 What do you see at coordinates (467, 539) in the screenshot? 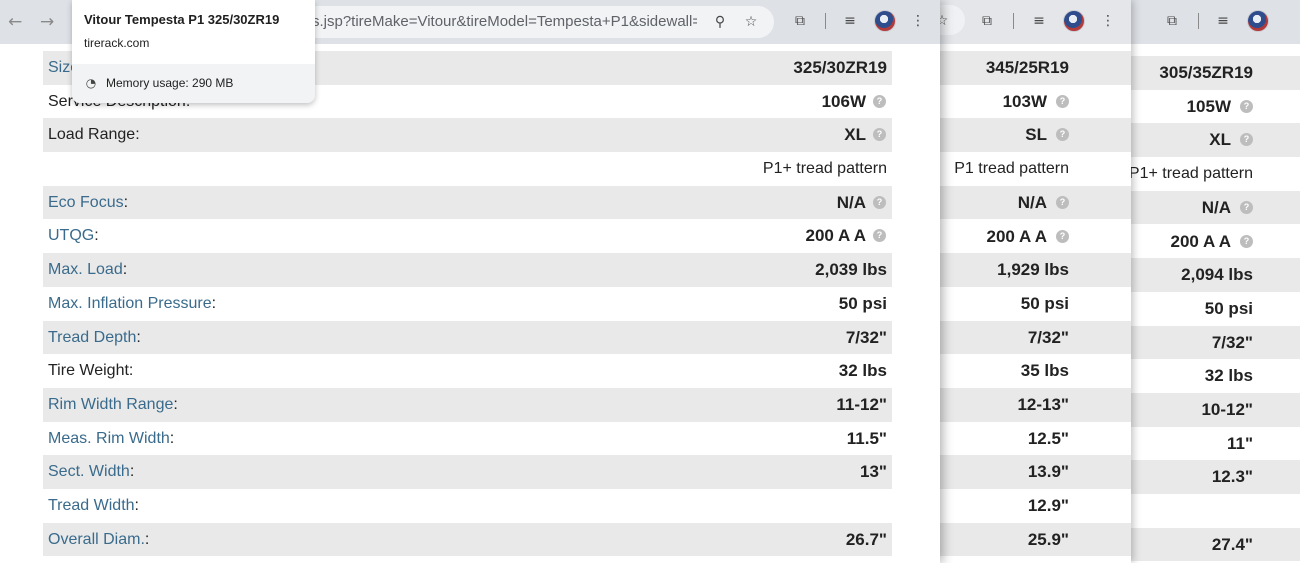
I see `spec-row: Overall Diam.: 26.7"` at bounding box center [467, 539].